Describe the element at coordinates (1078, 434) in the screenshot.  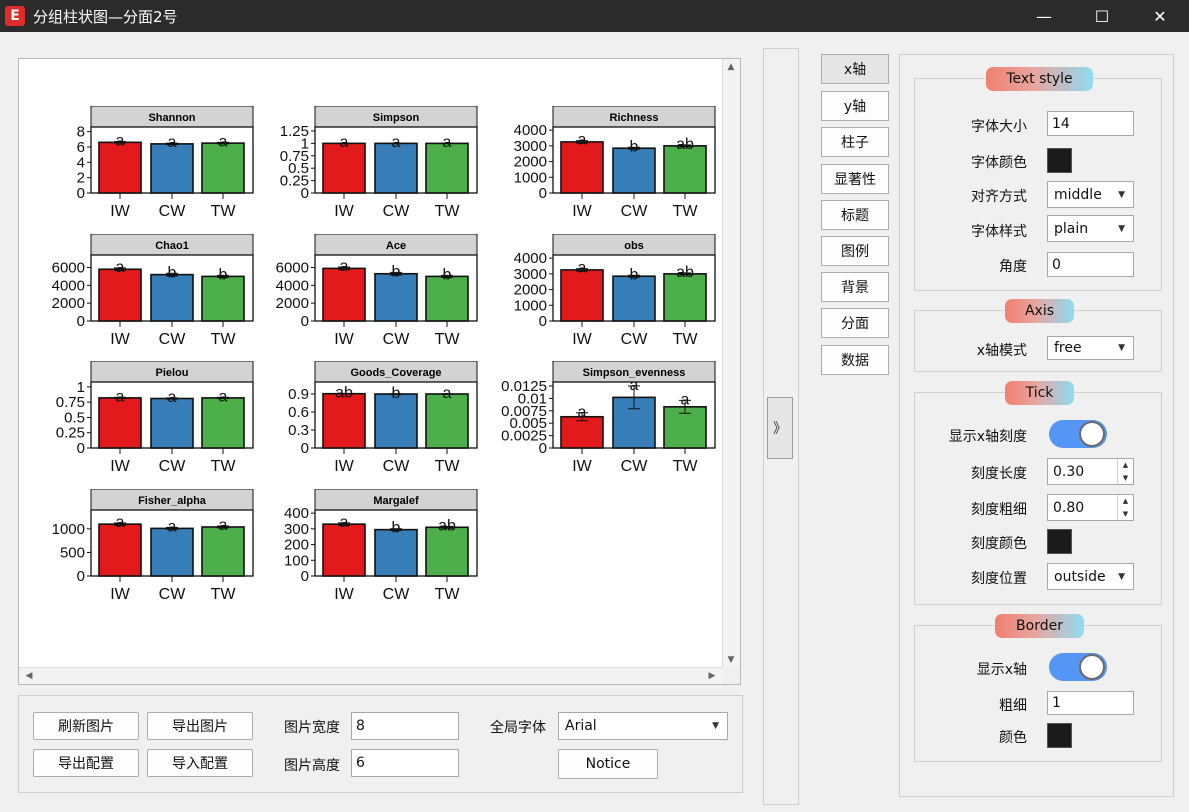
I see `show-x-tick-toggle` at that location.